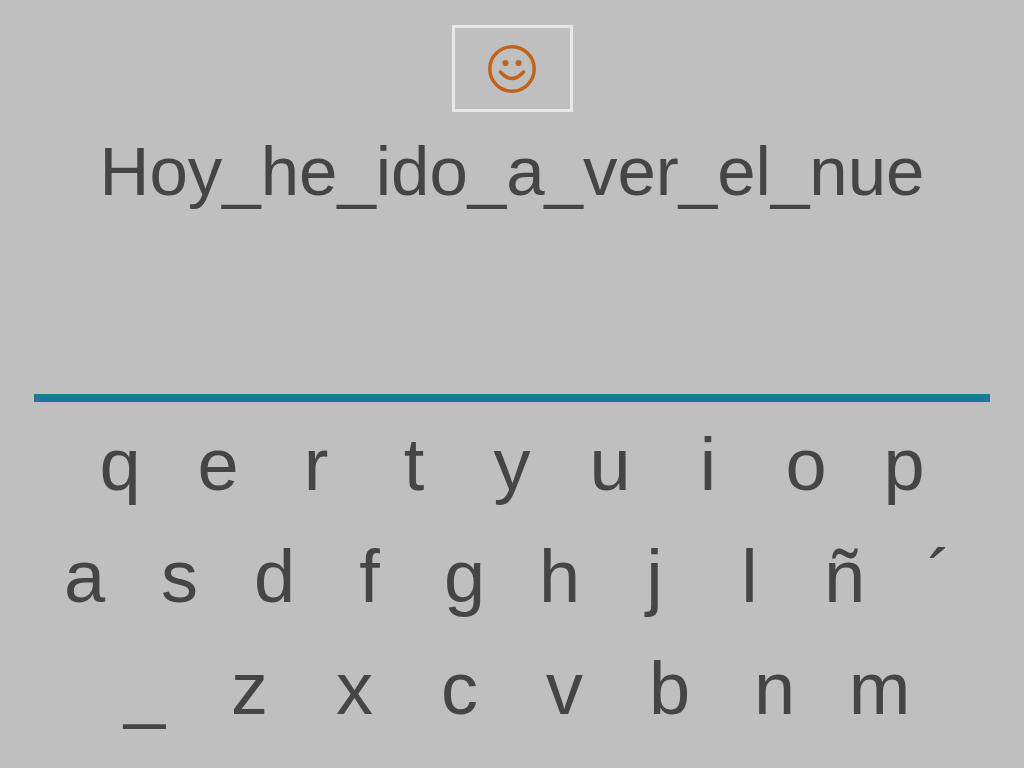  What do you see at coordinates (708, 465) in the screenshot?
I see `key-button: i` at bounding box center [708, 465].